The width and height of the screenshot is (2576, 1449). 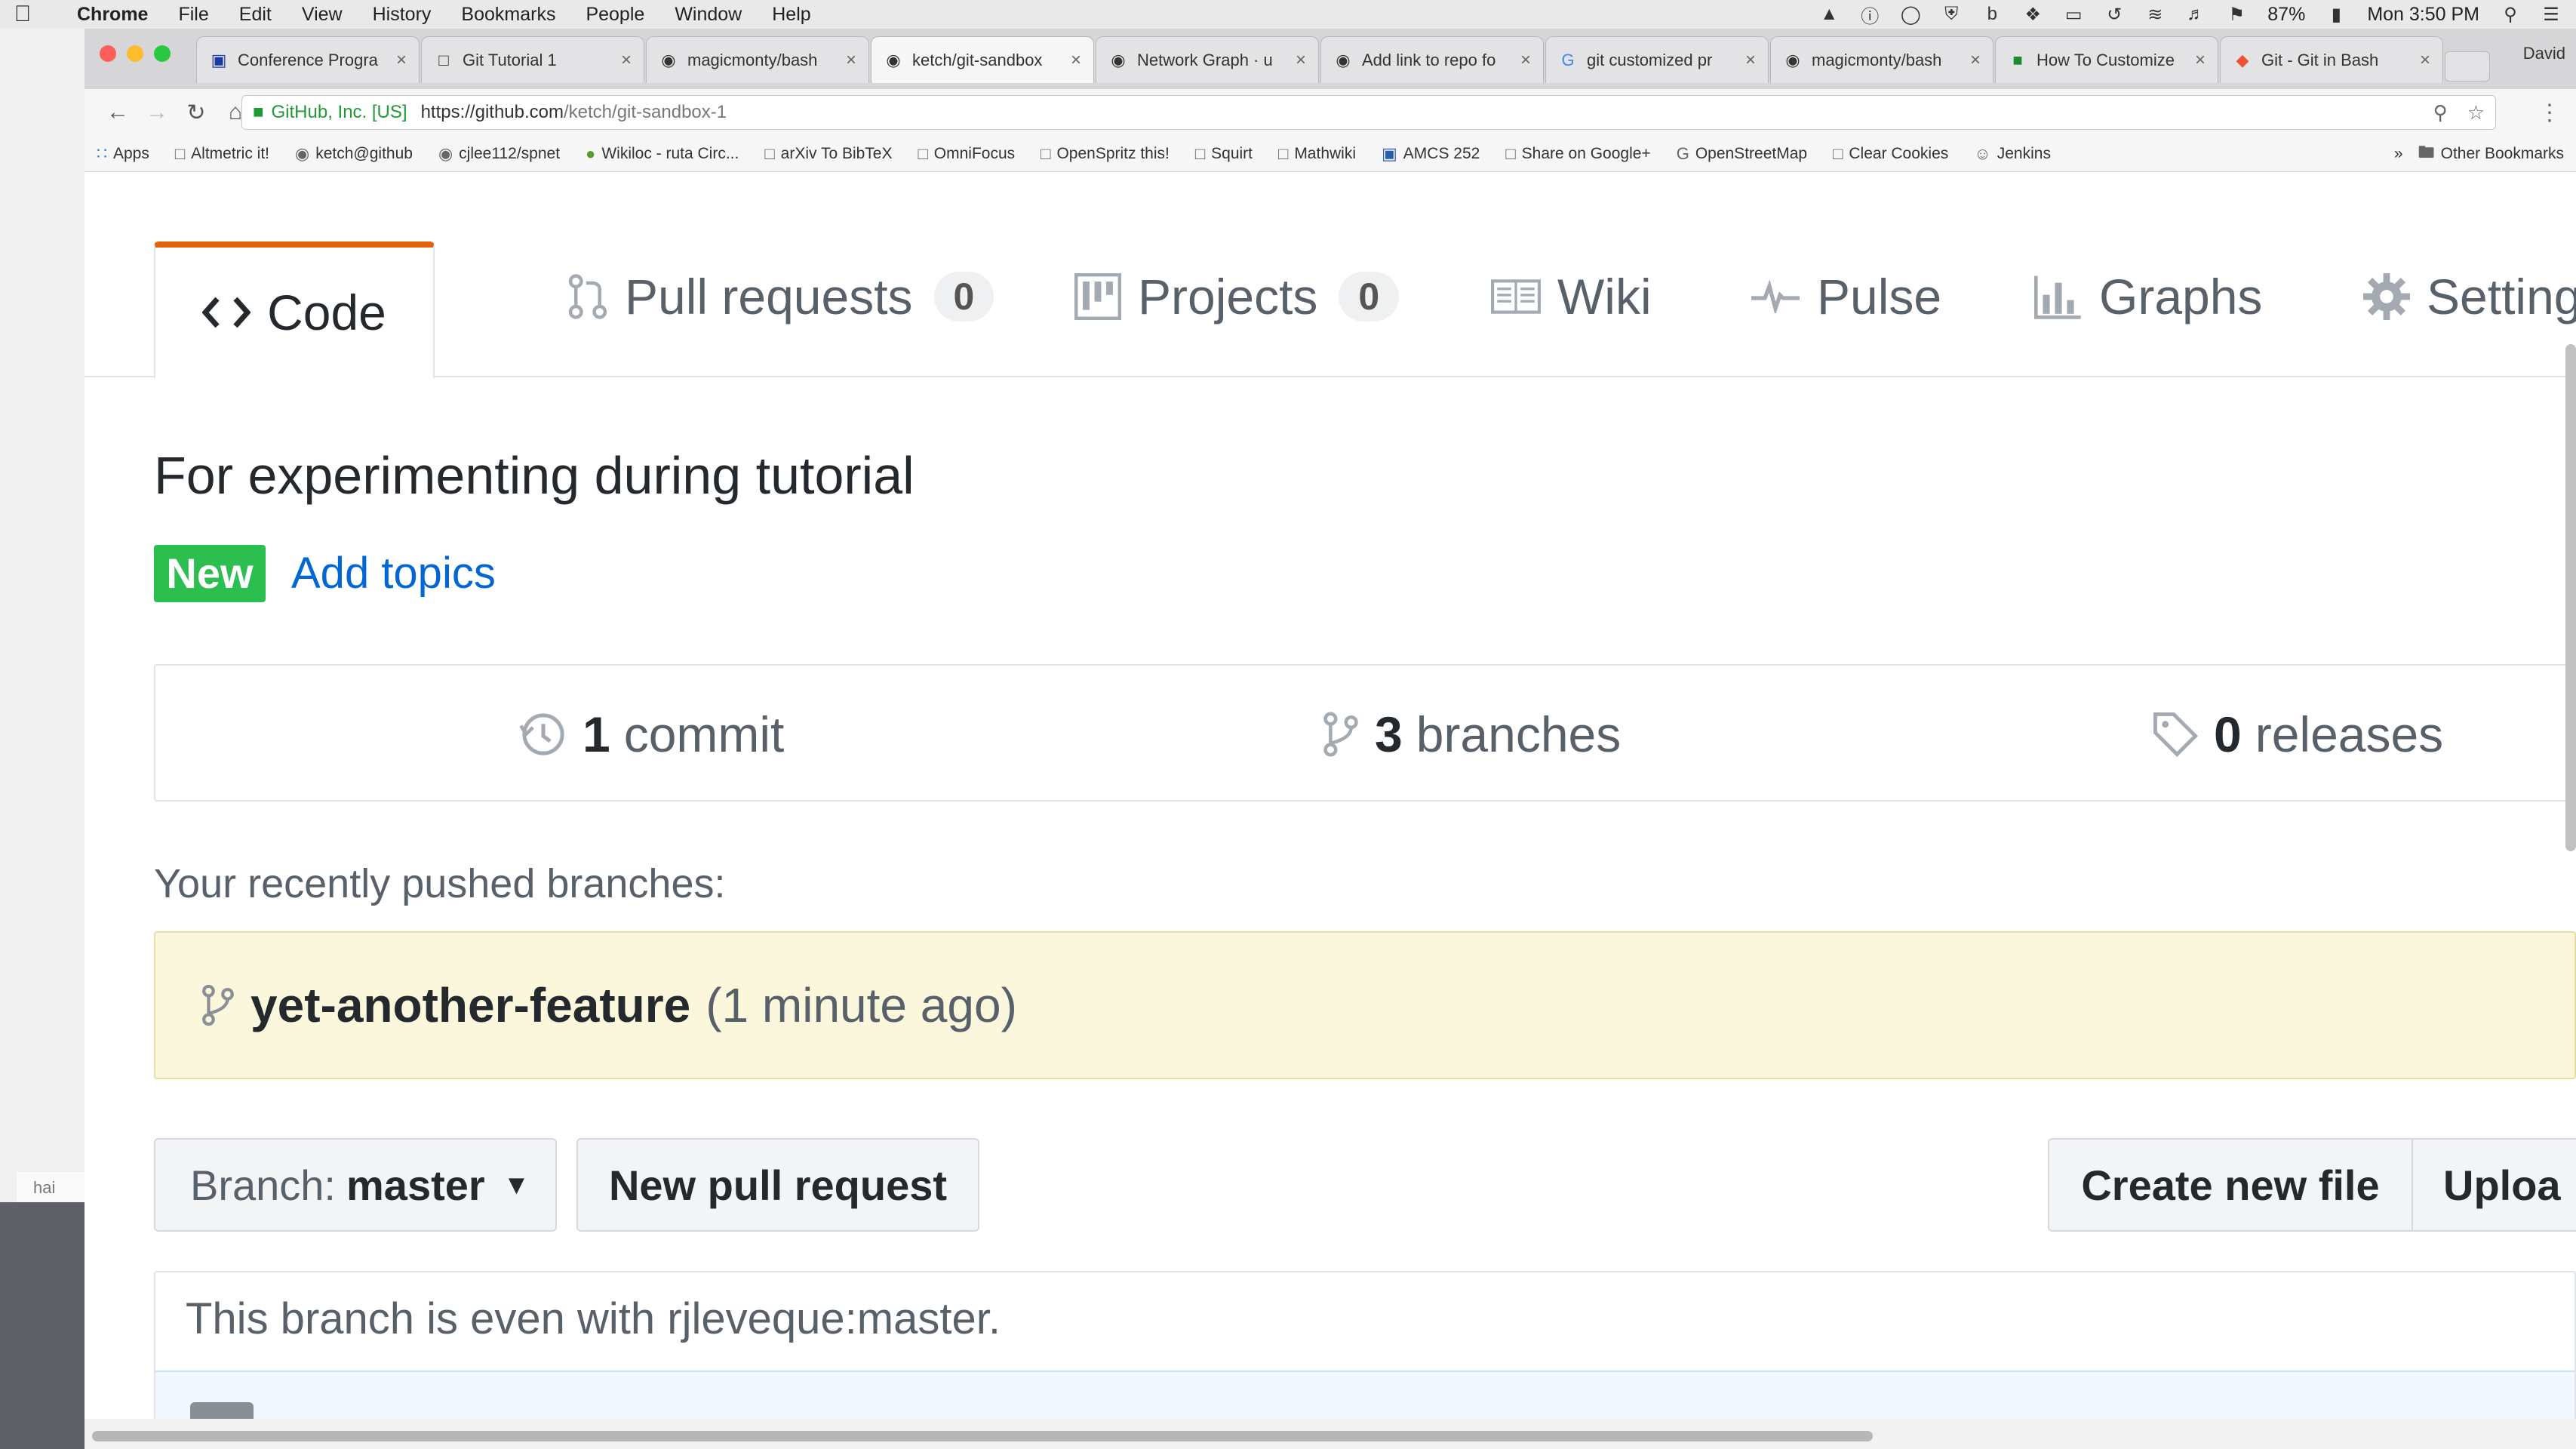 What do you see at coordinates (2551, 15) in the screenshot?
I see `notification-center-icon: ☰` at bounding box center [2551, 15].